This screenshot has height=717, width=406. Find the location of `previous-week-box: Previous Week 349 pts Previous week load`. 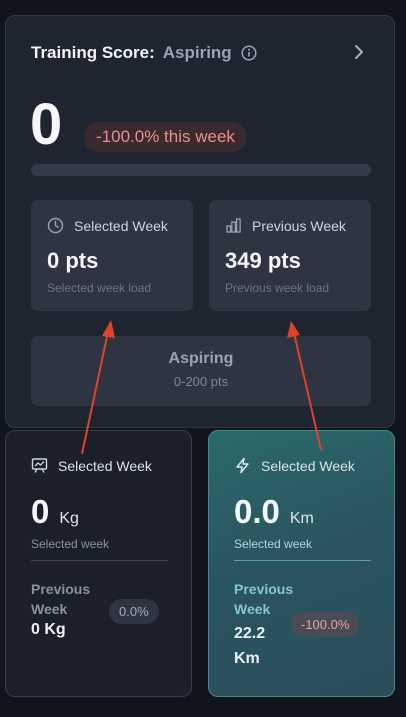

previous-week-box: Previous Week 349 pts Previous week load is located at coordinates (290, 255).